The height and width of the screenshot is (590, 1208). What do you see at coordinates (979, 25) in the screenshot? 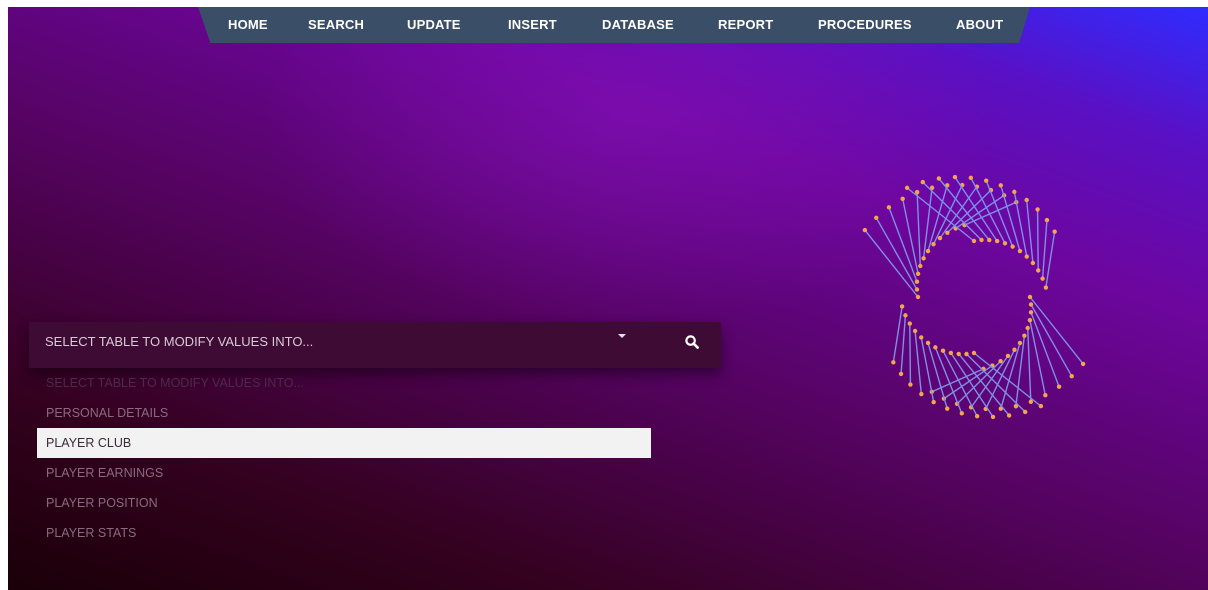
I see `nav-about: ABOUT` at bounding box center [979, 25].